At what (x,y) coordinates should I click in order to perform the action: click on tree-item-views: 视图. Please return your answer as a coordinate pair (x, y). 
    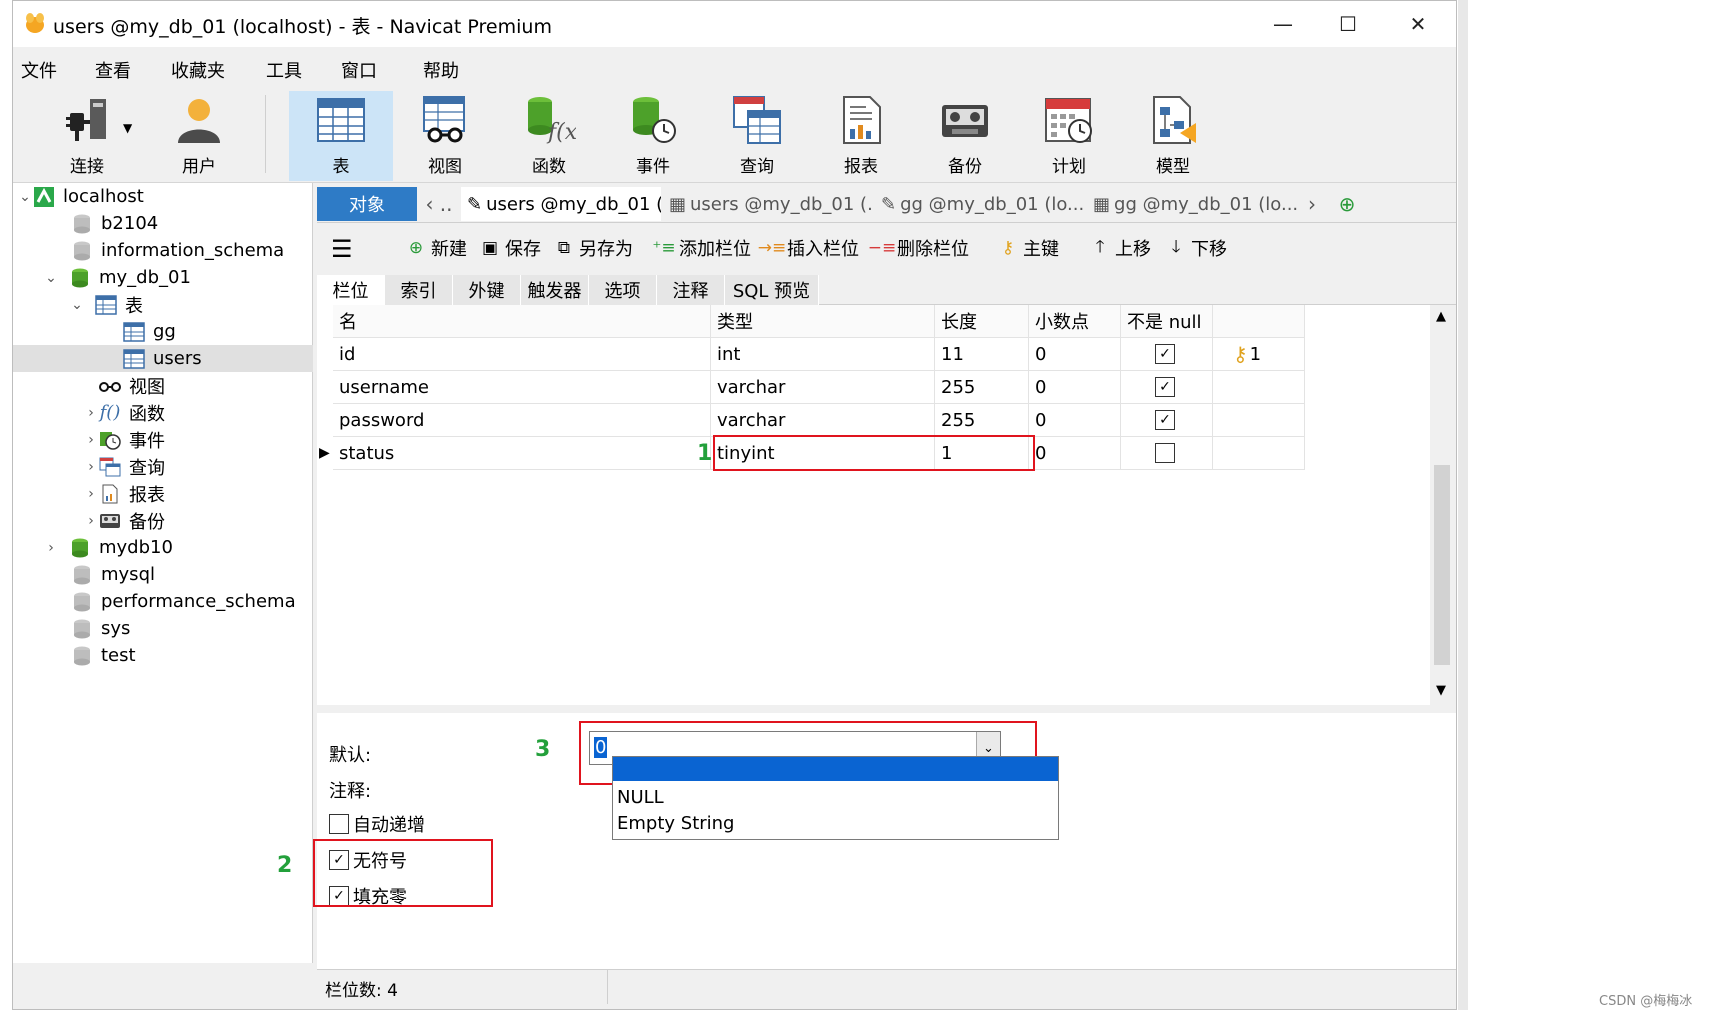
    Looking at the image, I should click on (163, 385).